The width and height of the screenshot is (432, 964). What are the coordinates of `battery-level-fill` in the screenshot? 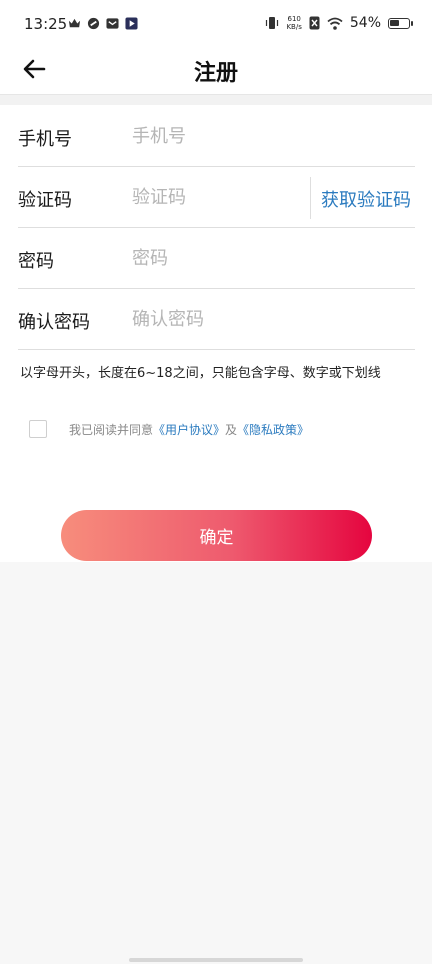 It's located at (394, 22).